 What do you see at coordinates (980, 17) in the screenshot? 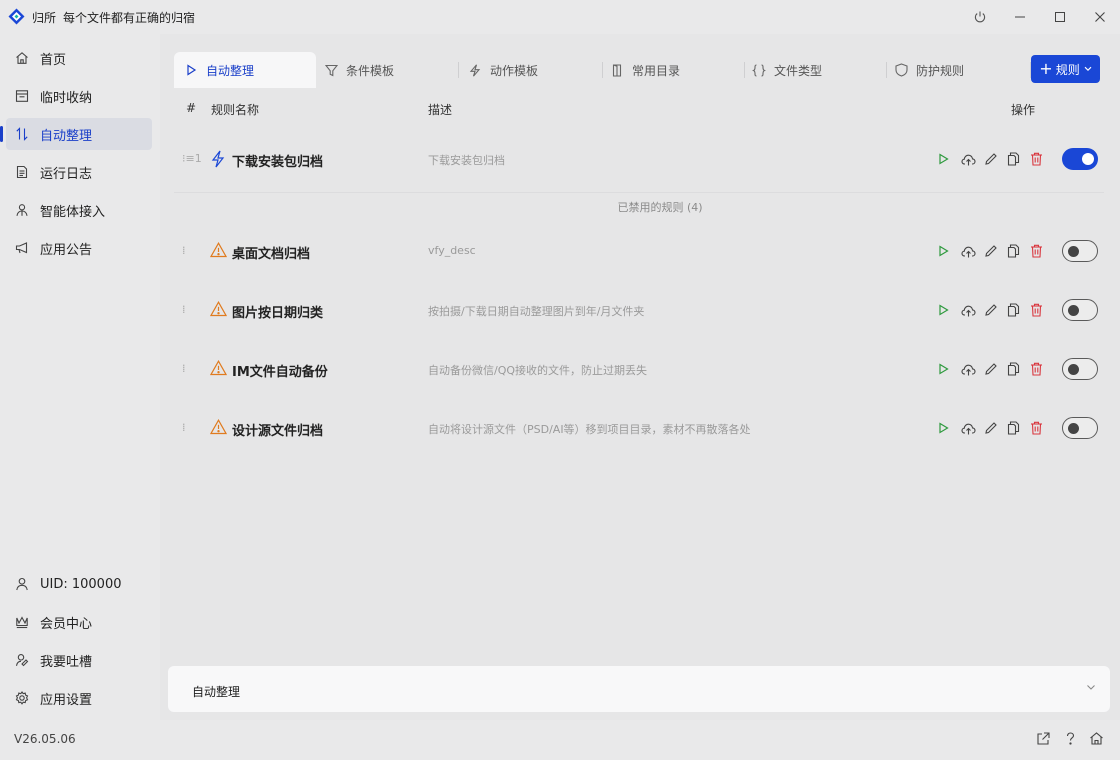
I see `power-icon` at bounding box center [980, 17].